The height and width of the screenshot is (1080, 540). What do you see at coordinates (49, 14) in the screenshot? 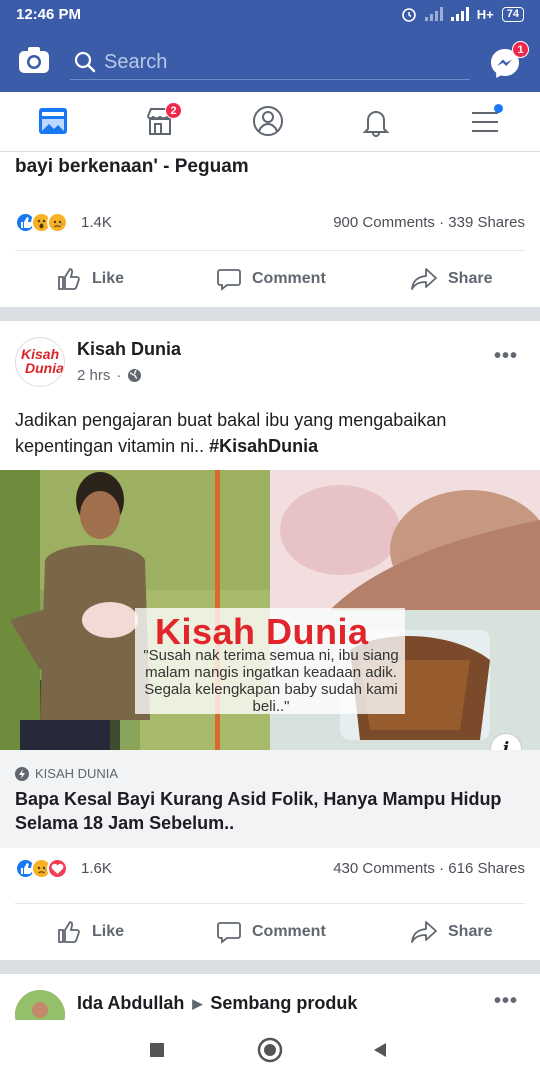
I see `status-time: 12:46 PM` at bounding box center [49, 14].